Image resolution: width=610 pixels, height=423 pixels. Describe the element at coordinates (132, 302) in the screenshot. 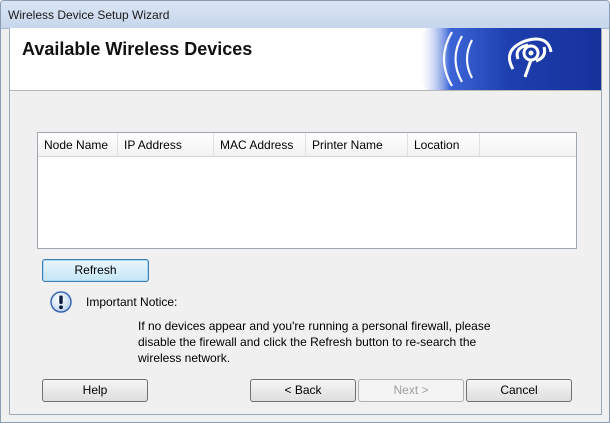

I see `notice-title: Important Notice:` at that location.